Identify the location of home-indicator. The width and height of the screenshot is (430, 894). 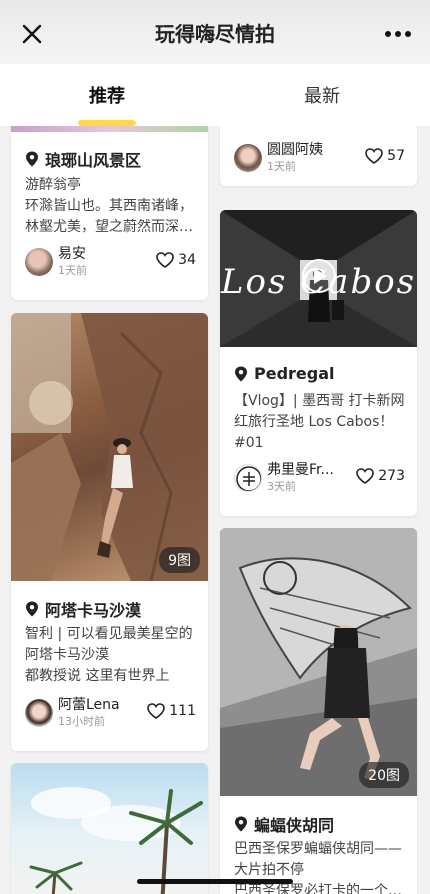
(215, 881).